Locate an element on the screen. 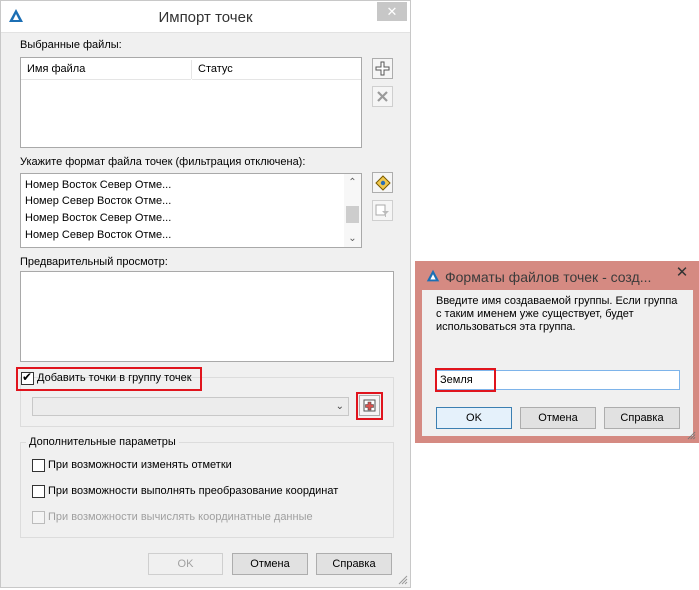 Image resolution: width=699 pixels, height=590 pixels. preview-list is located at coordinates (207, 316).